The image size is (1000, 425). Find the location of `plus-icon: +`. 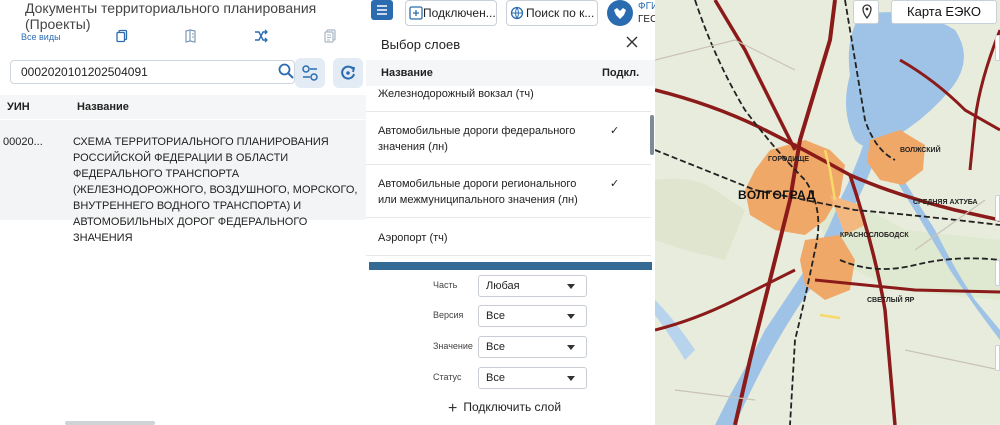

plus-icon: + is located at coordinates (453, 408).